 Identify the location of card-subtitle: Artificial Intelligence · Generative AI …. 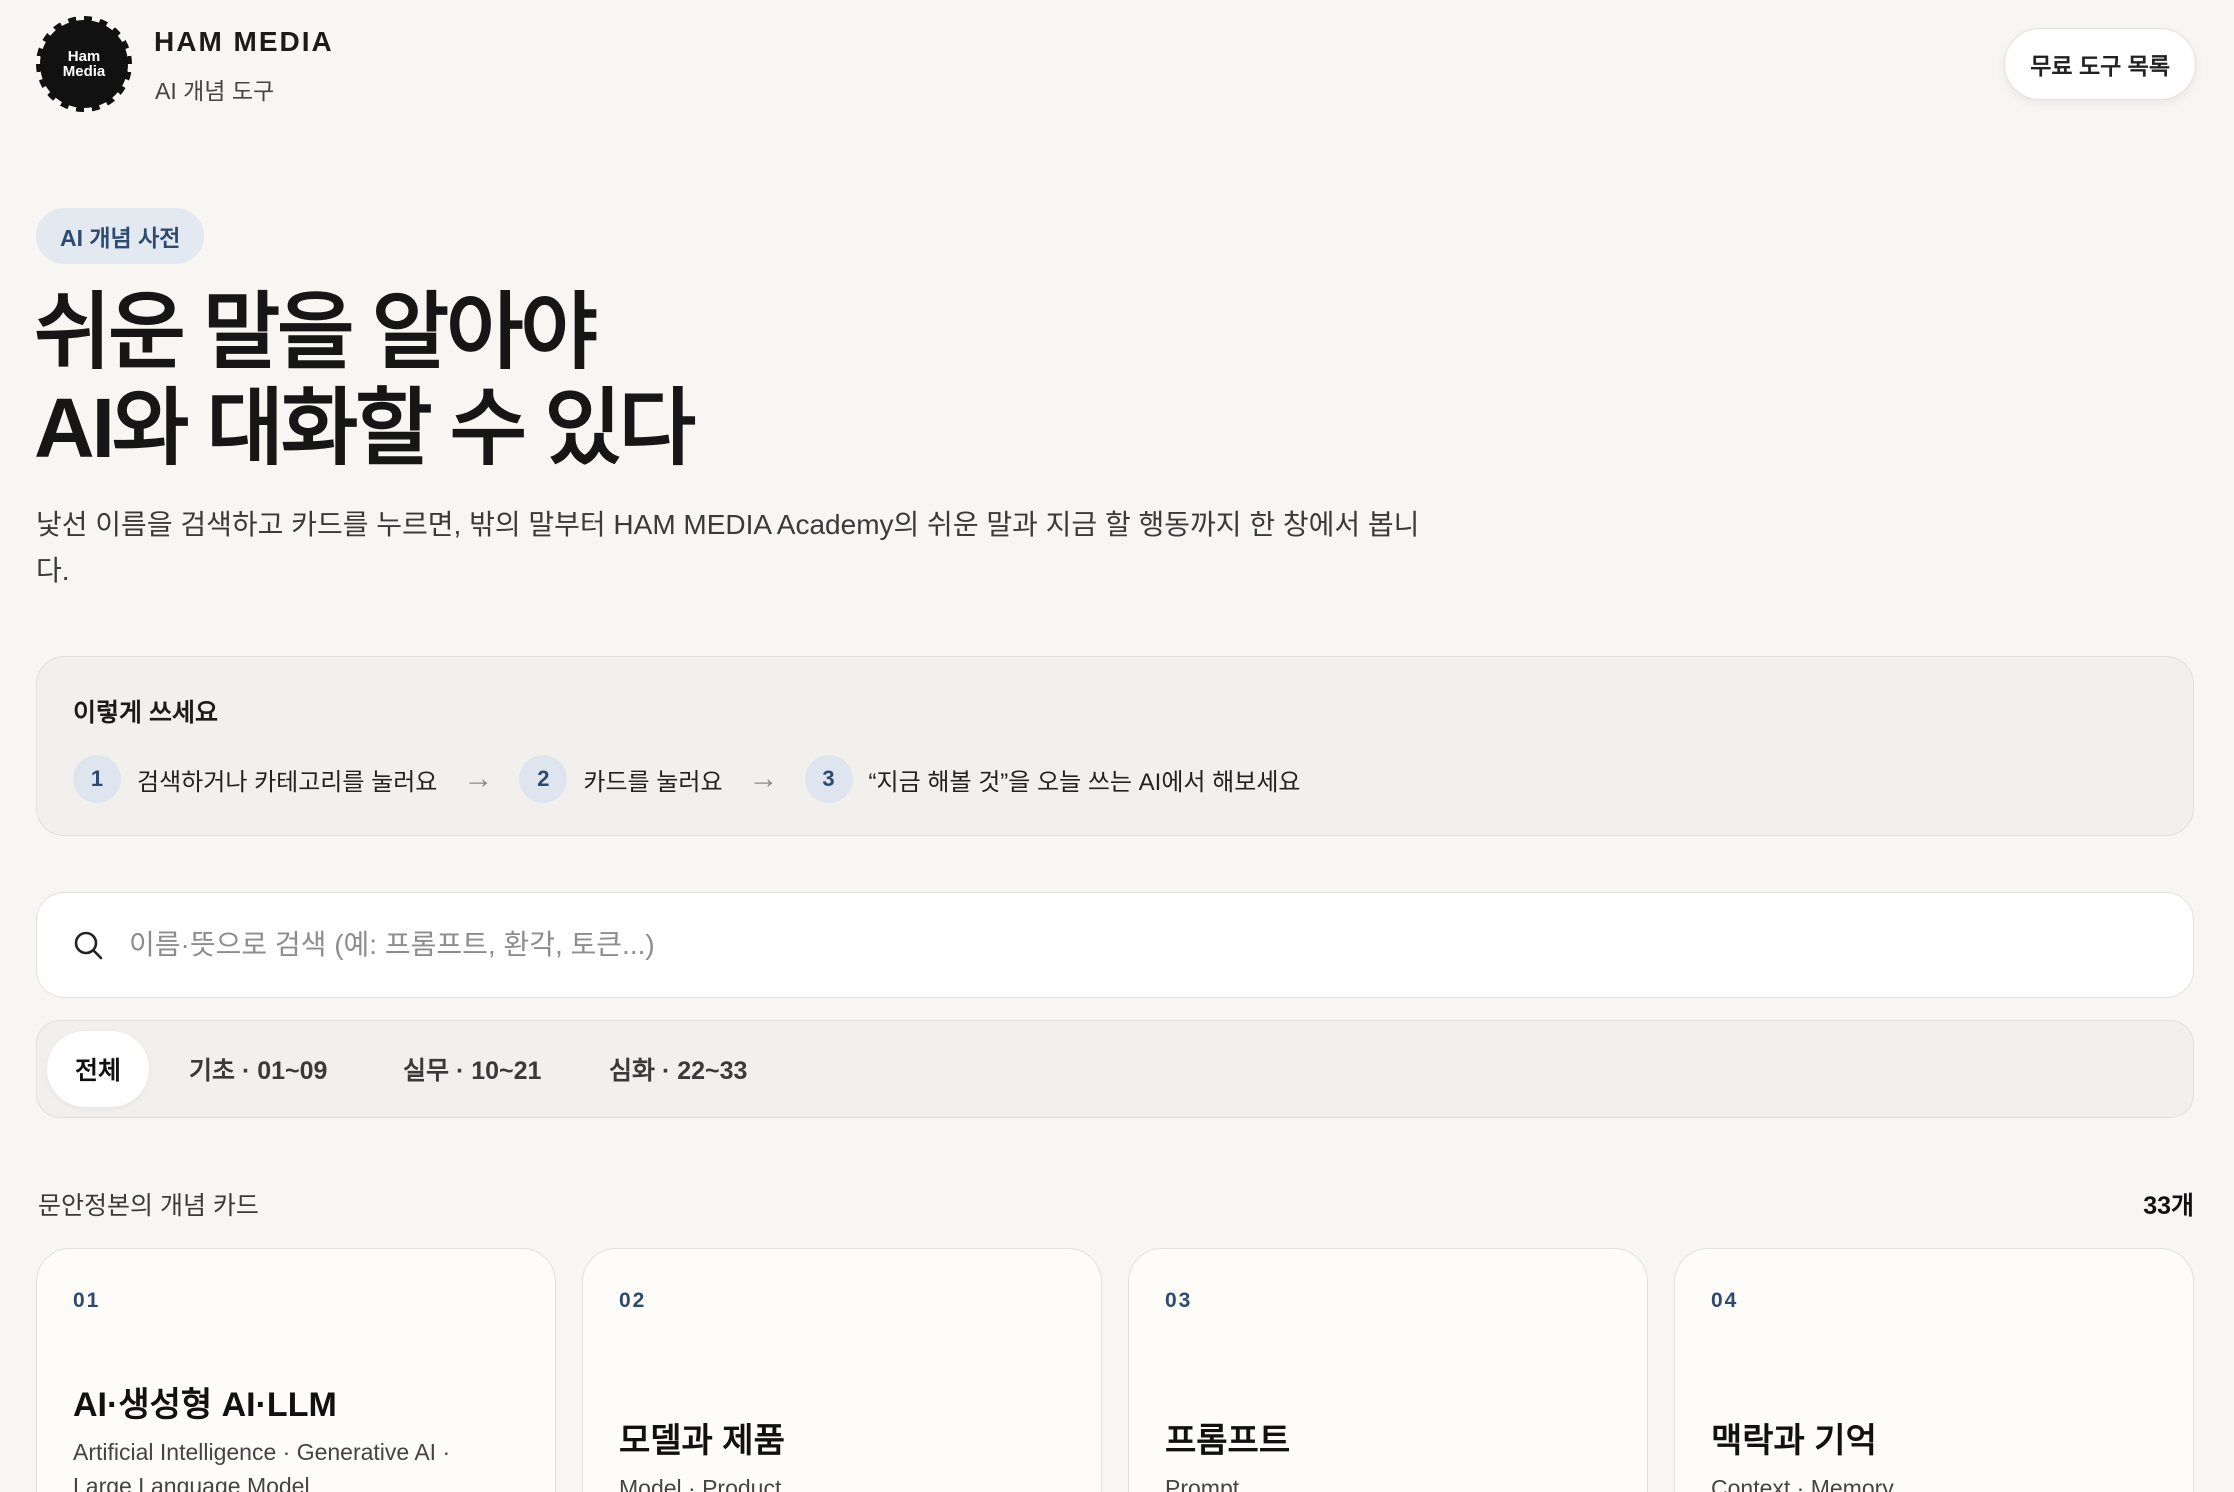
(262, 1465).